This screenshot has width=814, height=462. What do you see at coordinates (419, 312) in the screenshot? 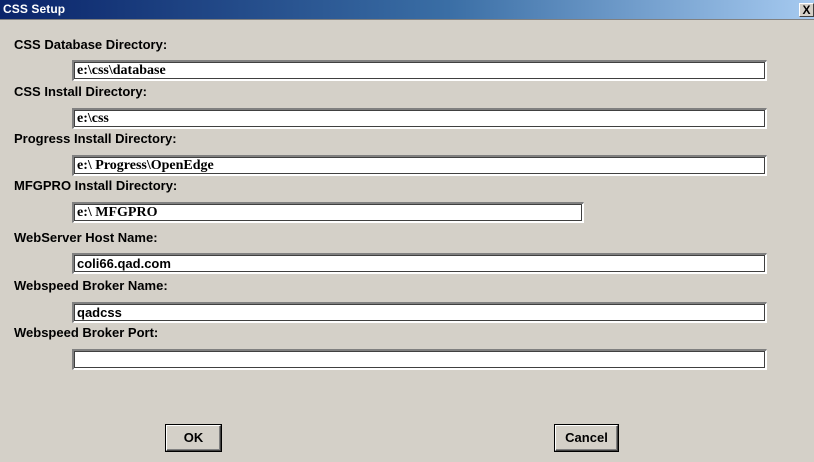
I see `webspeed-broker-name-field: qadcss` at bounding box center [419, 312].